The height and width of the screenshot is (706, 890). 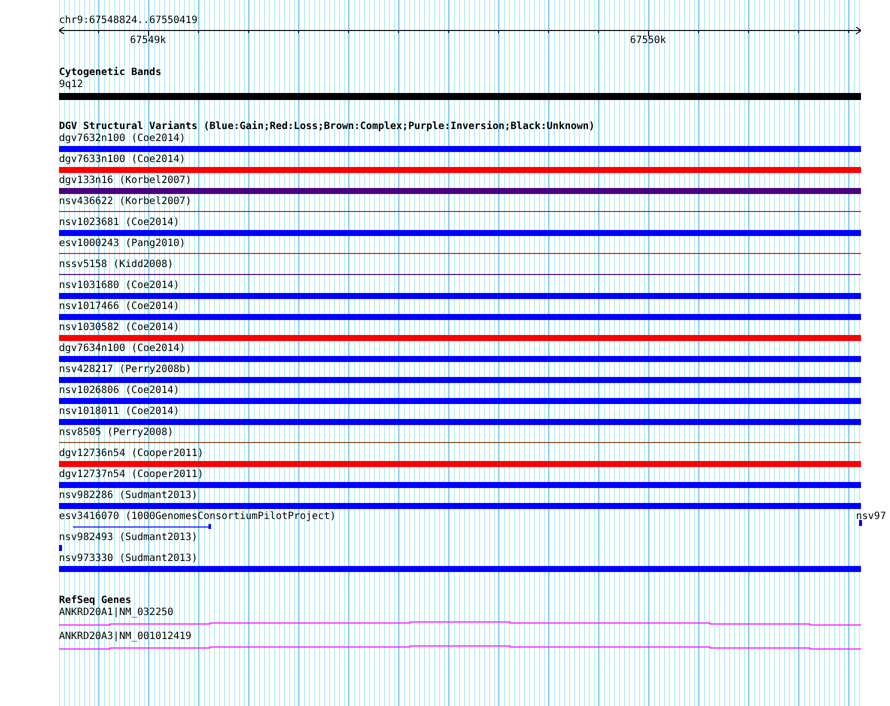 What do you see at coordinates (119, 307) in the screenshot?
I see `variant-label: nsv1017466 (Coe2014)` at bounding box center [119, 307].